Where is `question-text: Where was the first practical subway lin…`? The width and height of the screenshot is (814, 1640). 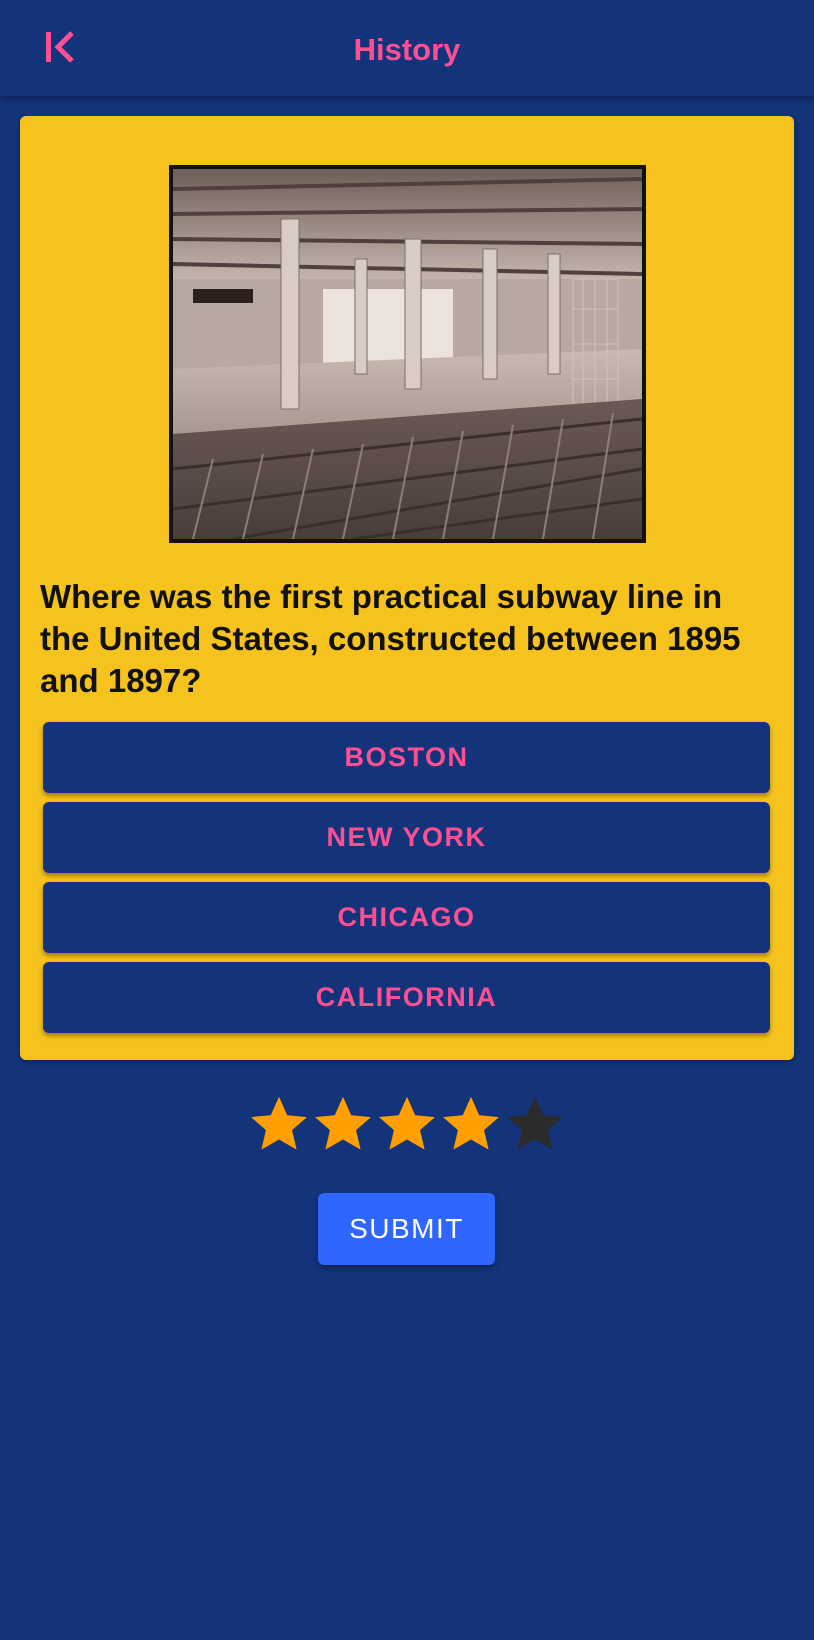
question-text: Where was the first practical subway lin… is located at coordinates (390, 638).